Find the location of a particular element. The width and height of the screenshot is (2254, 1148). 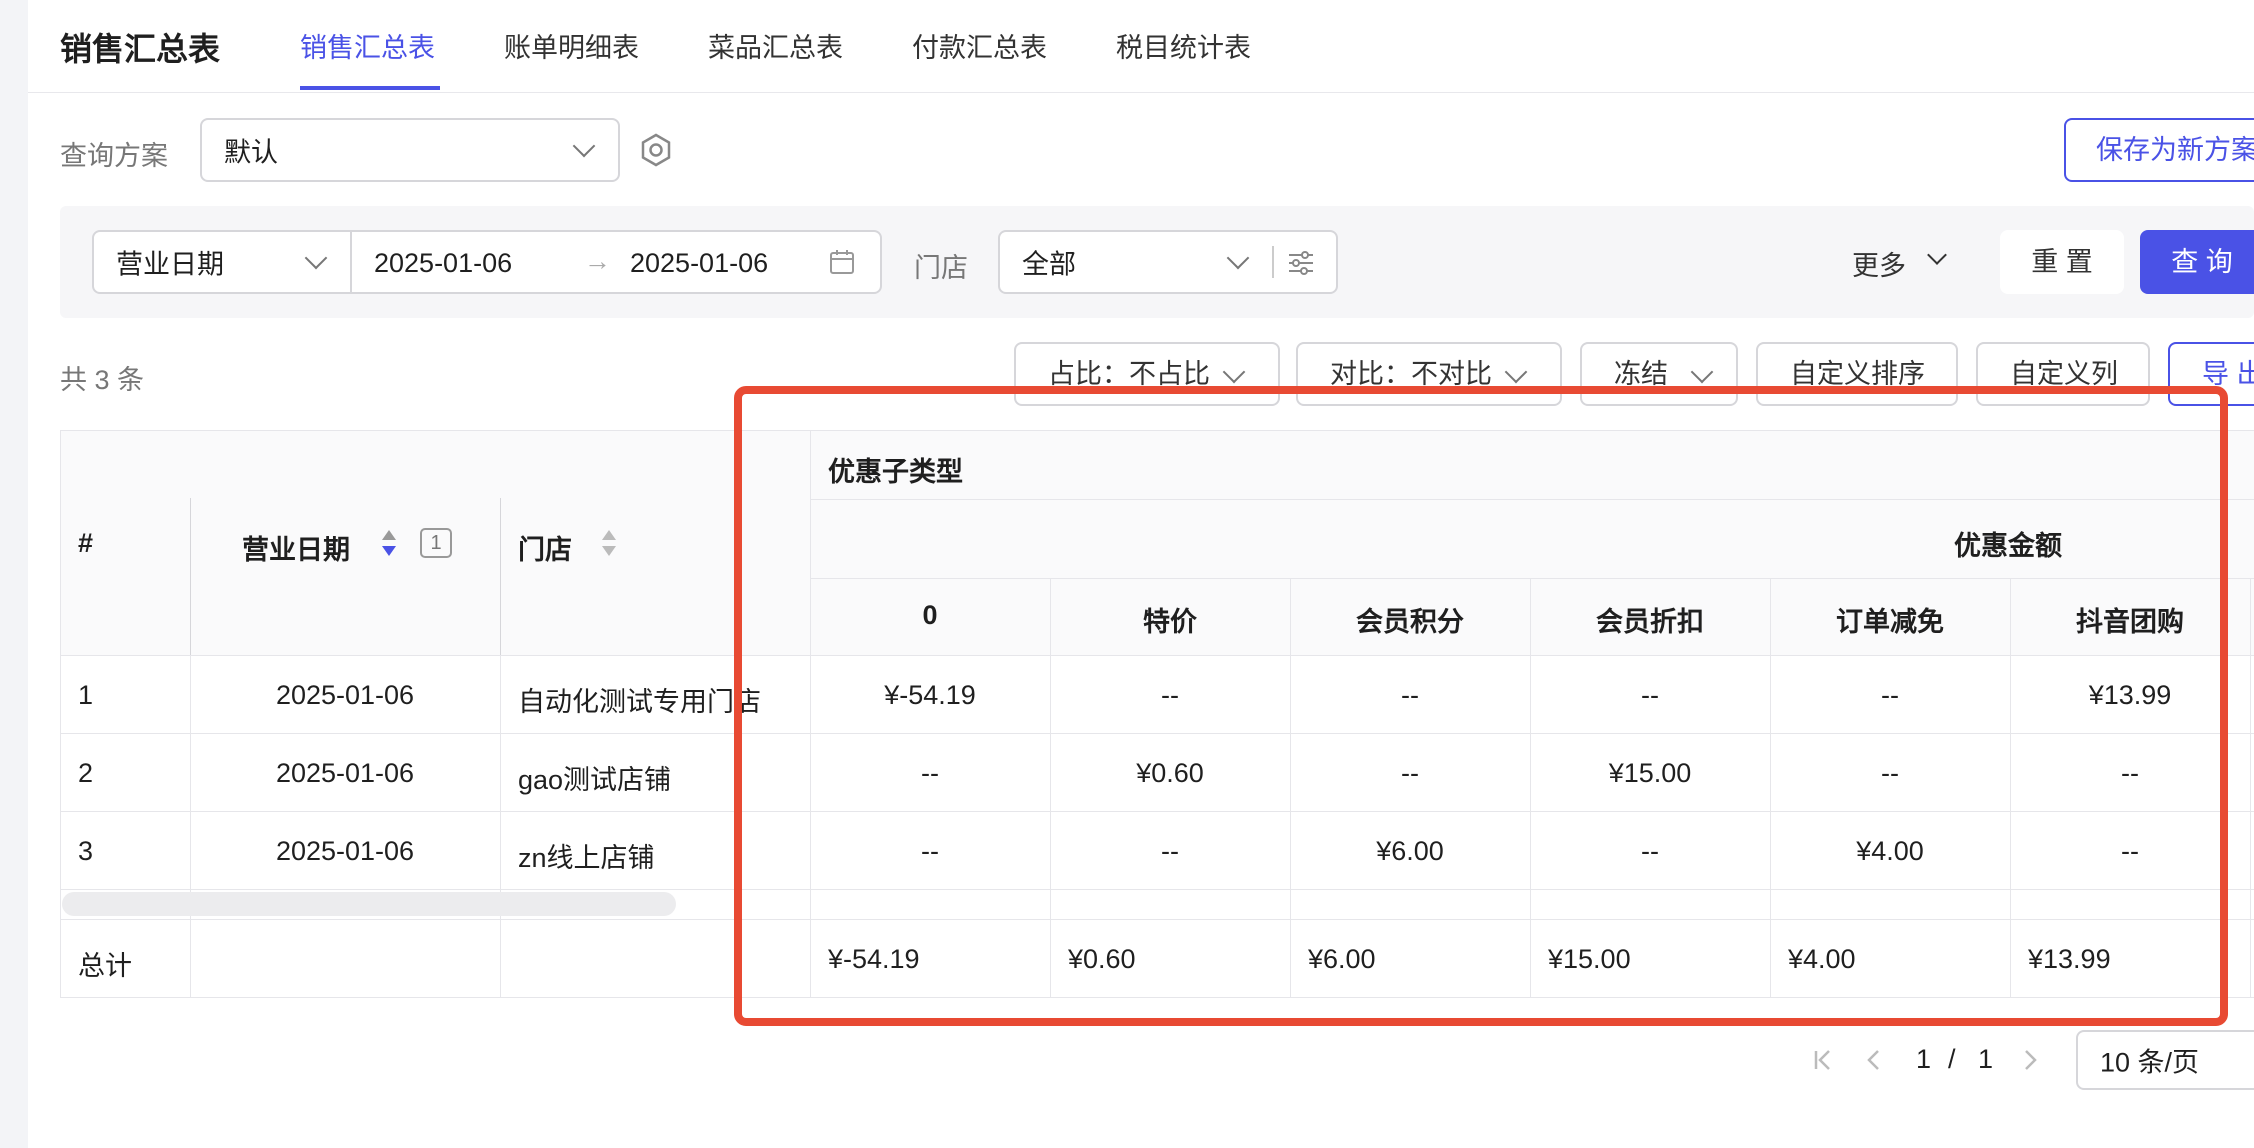

reset-button: 重 置 is located at coordinates (2062, 262).